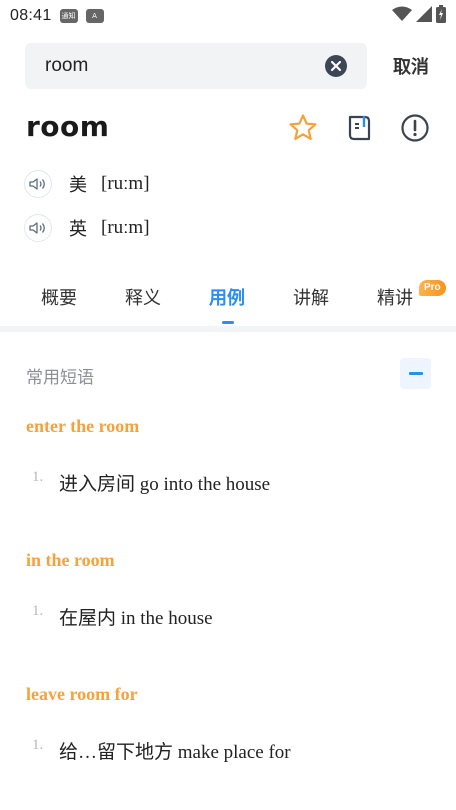 Image resolution: width=456 pixels, height=810 pixels. Describe the element at coordinates (60, 378) in the screenshot. I see `section-title: 常用短语` at that location.